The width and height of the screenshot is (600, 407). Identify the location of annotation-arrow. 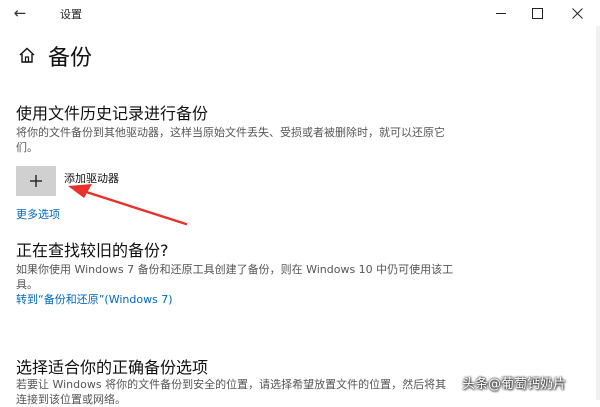
(128, 205).